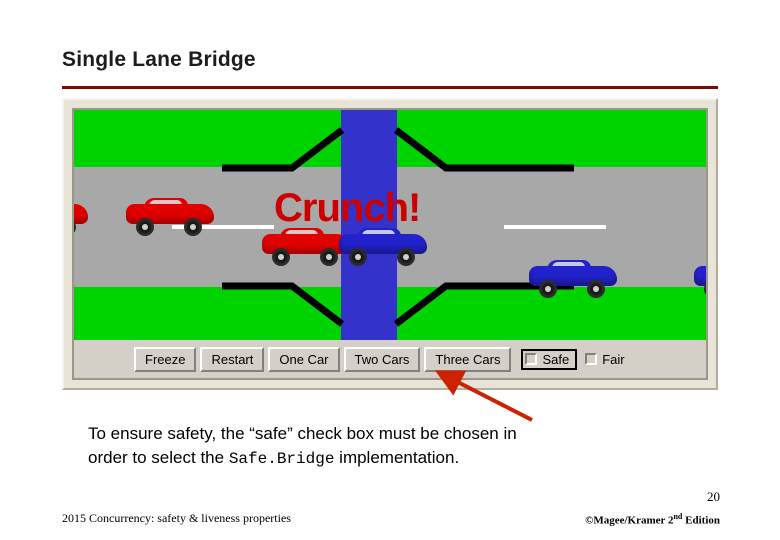 Image resolution: width=780 pixels, height=540 pixels. What do you see at coordinates (382, 359) in the screenshot?
I see `two-cars-button: Two Cars` at bounding box center [382, 359].